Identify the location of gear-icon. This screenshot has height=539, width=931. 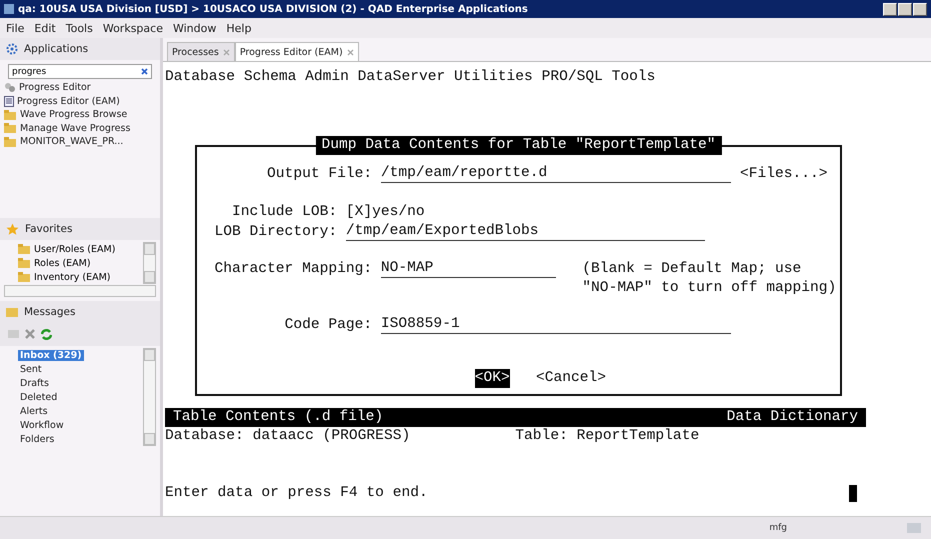
(12, 49).